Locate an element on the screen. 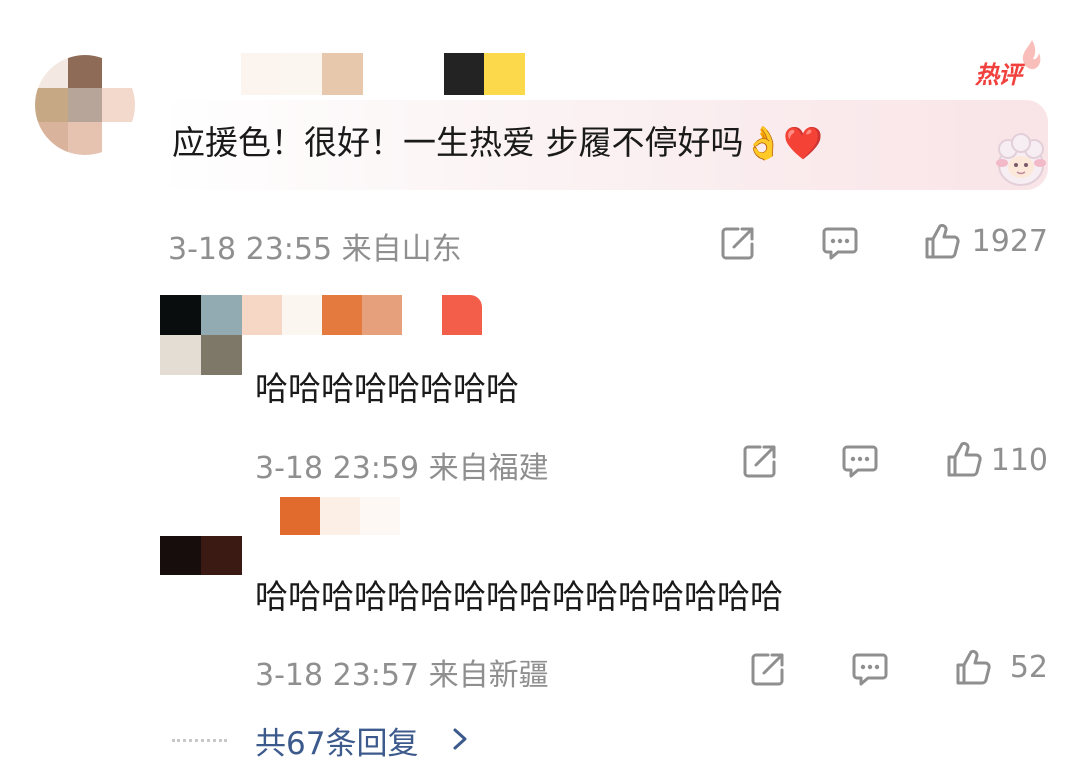 The image size is (1080, 762). hot-comment-meta: 3-18 23:55 来自山东 is located at coordinates (315, 246).